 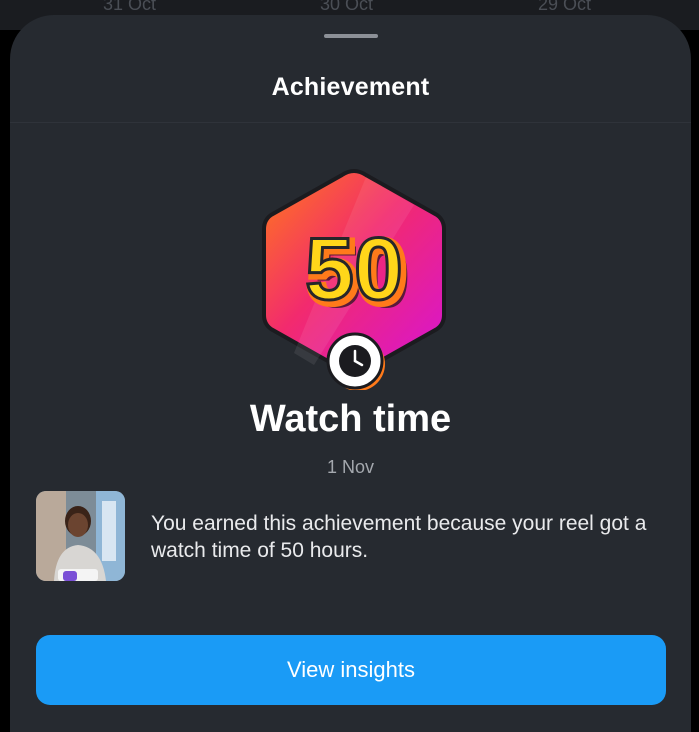 I want to click on header-divider, so click(x=350, y=122).